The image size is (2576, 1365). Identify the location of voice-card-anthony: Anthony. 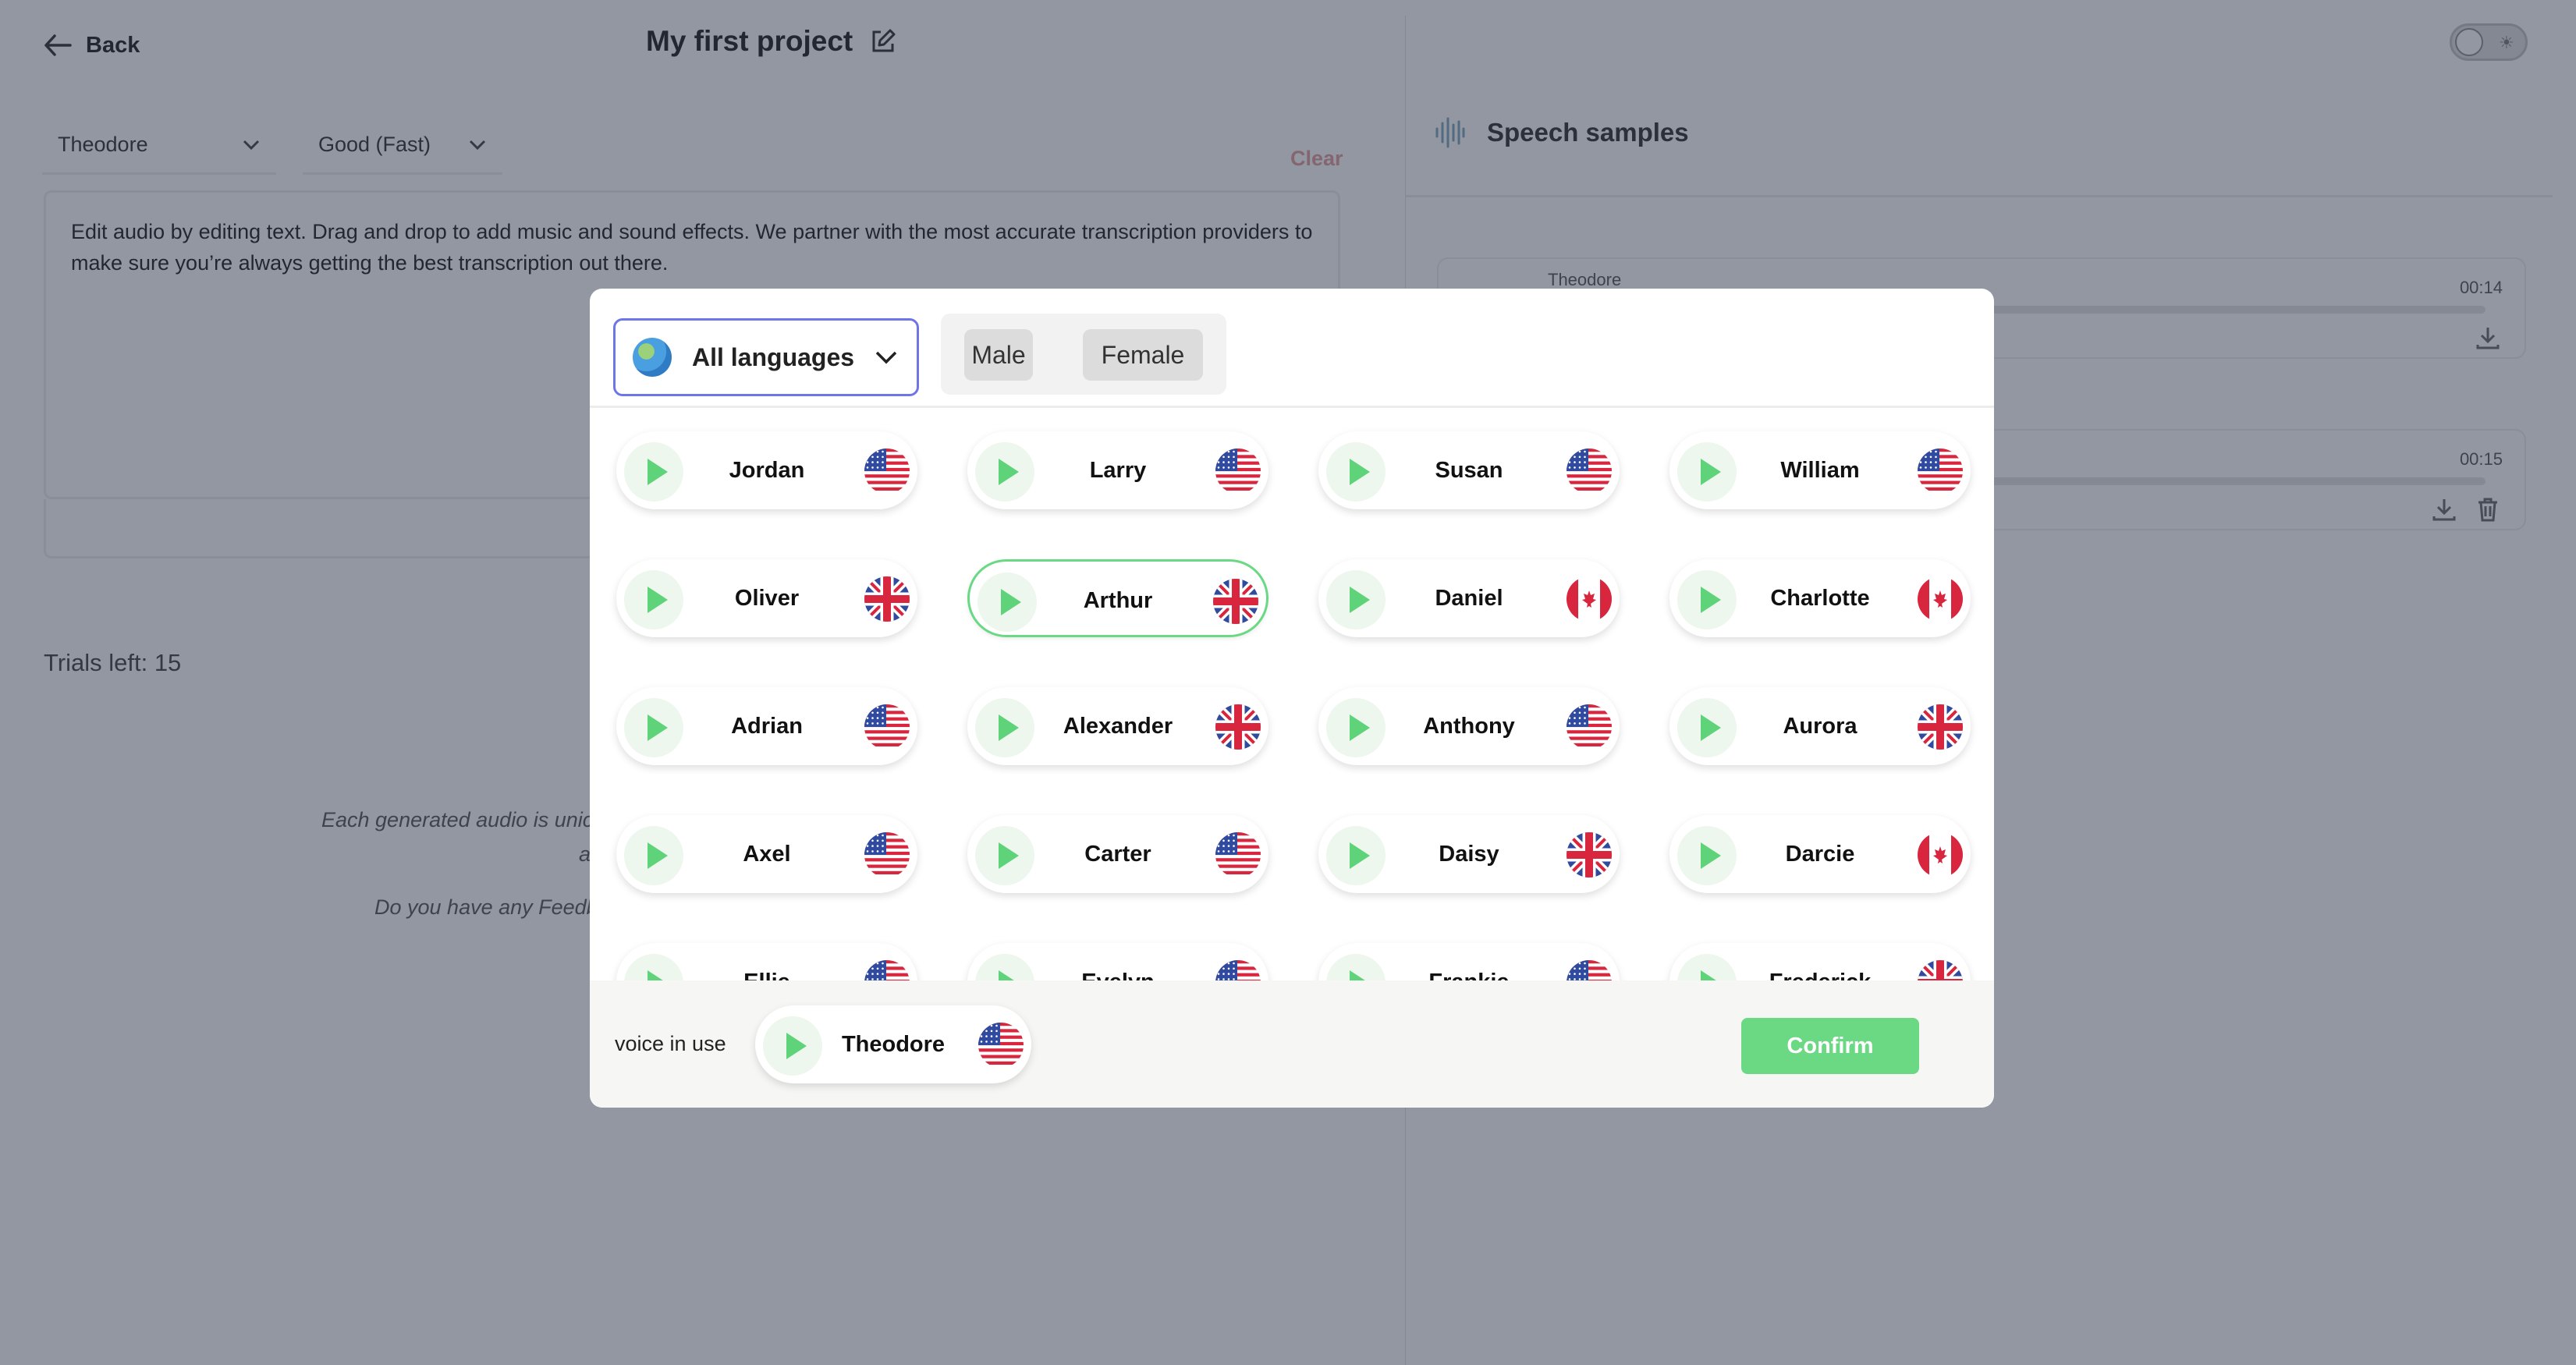
(1469, 726).